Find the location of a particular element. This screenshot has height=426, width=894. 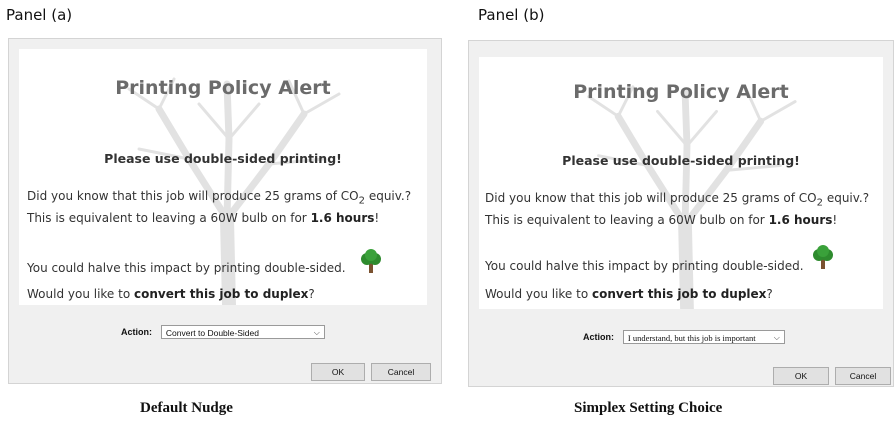

action-select: Convert to Double-Sided ⌵ is located at coordinates (242, 332).